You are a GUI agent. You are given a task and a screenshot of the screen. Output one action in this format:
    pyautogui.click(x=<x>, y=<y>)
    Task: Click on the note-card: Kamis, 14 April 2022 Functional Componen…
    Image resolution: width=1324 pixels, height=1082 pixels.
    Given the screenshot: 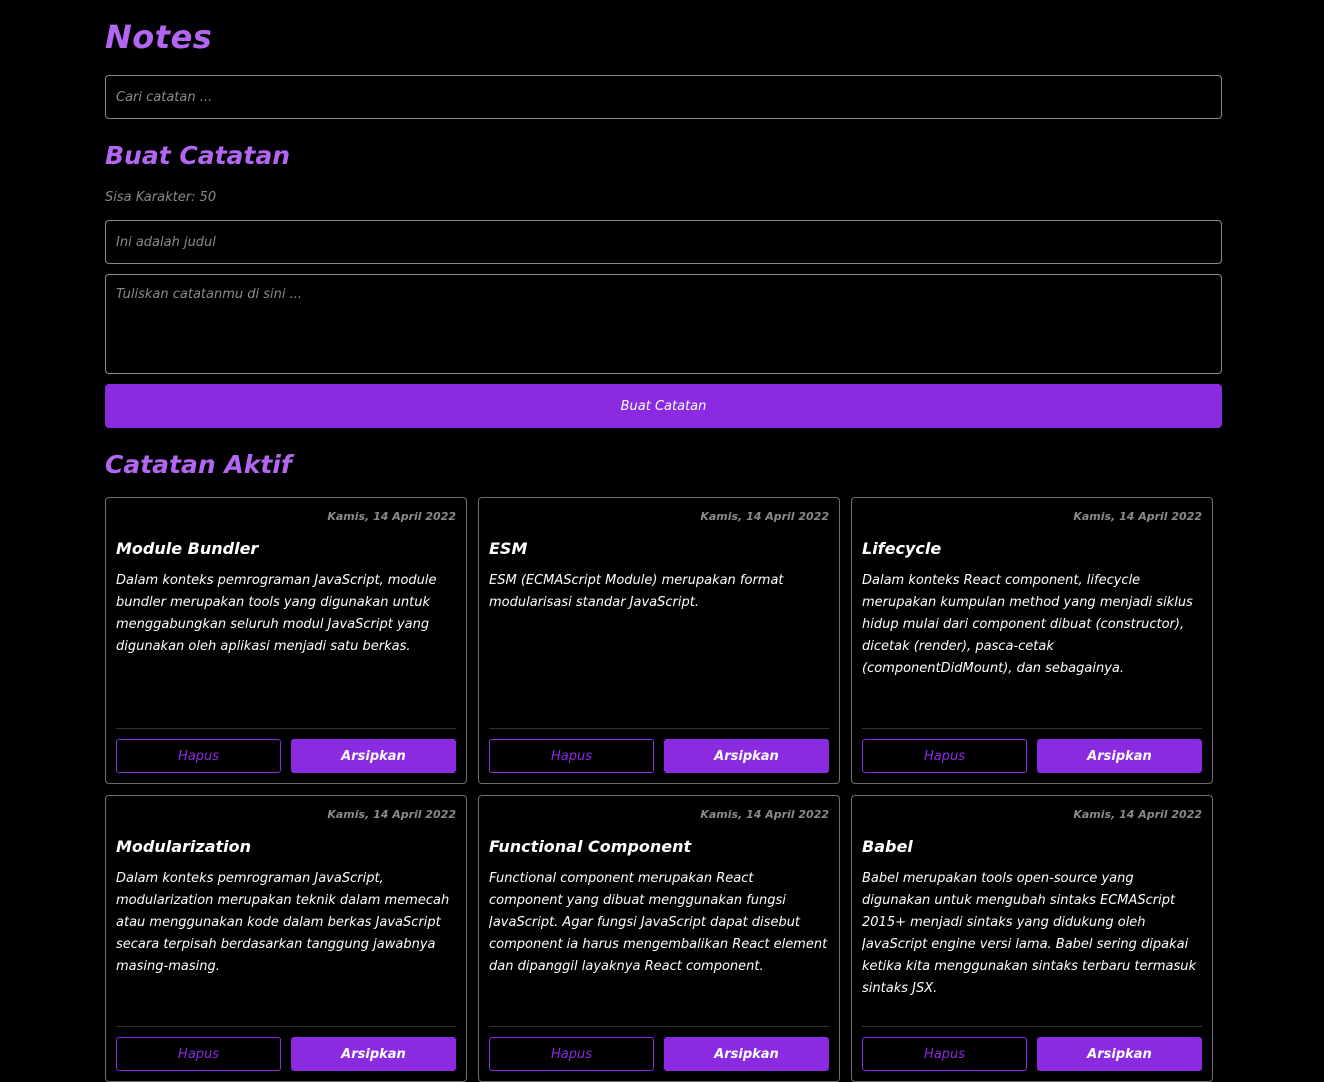 What is the action you would take?
    pyautogui.click(x=659, y=938)
    